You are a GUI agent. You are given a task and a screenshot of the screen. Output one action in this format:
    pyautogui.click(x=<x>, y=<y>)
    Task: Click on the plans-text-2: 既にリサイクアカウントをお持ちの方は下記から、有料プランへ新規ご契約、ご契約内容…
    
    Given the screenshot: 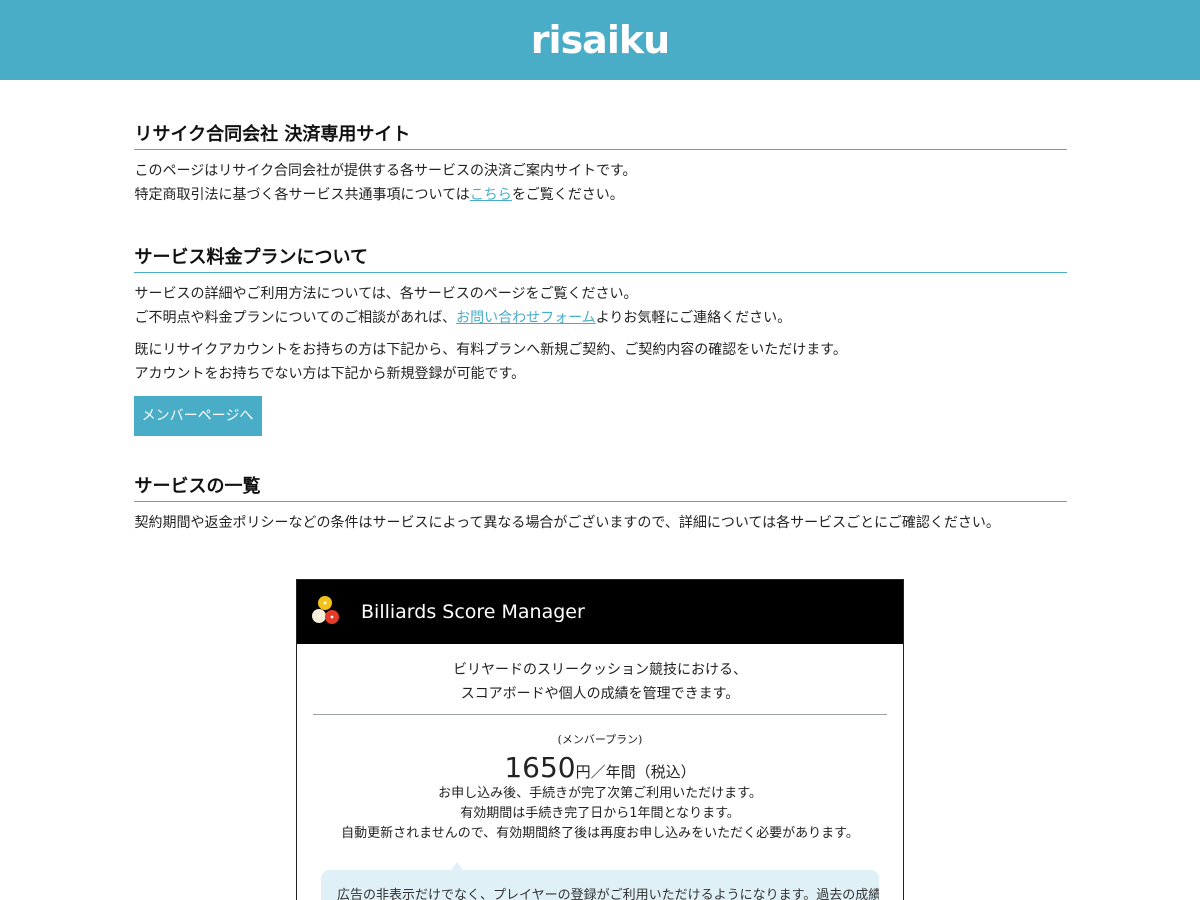 What is the action you would take?
    pyautogui.click(x=600, y=362)
    